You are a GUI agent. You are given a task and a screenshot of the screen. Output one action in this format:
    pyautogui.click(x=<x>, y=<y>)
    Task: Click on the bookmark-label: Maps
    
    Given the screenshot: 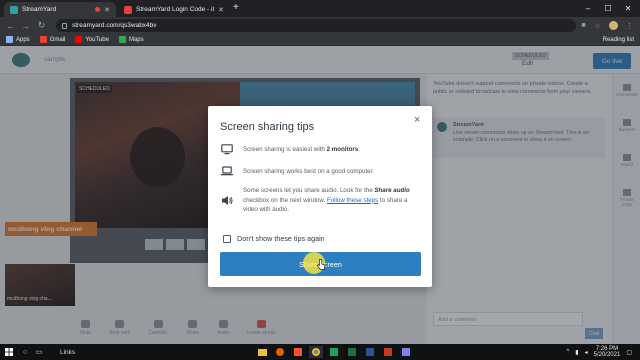 What is the action you would take?
    pyautogui.click(x=136, y=39)
    